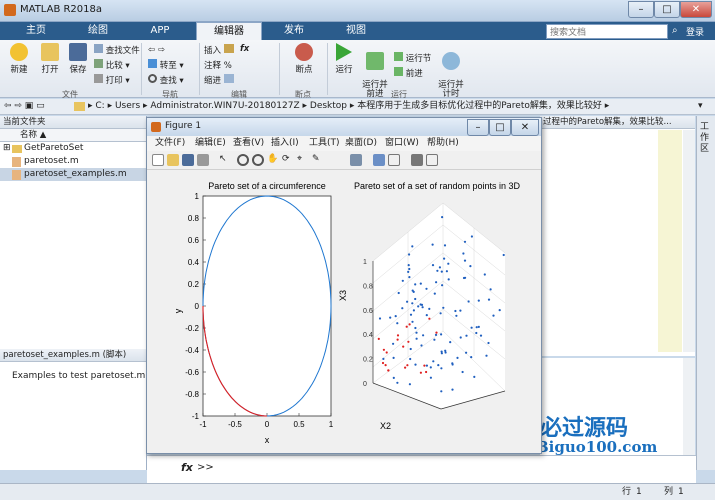 The width and height of the screenshot is (715, 500). Describe the element at coordinates (398, 71) in the screenshot. I see `advance-icon` at that location.